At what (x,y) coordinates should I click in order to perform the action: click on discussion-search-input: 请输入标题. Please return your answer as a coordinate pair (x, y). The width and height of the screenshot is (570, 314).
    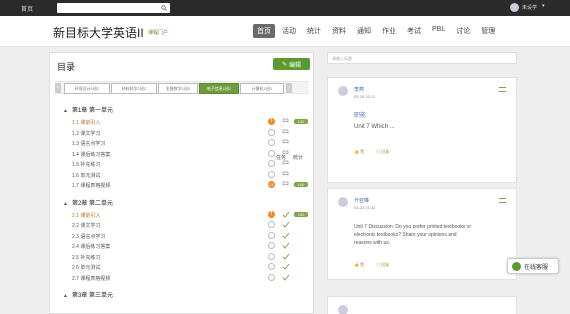
    Looking at the image, I should click on (422, 58).